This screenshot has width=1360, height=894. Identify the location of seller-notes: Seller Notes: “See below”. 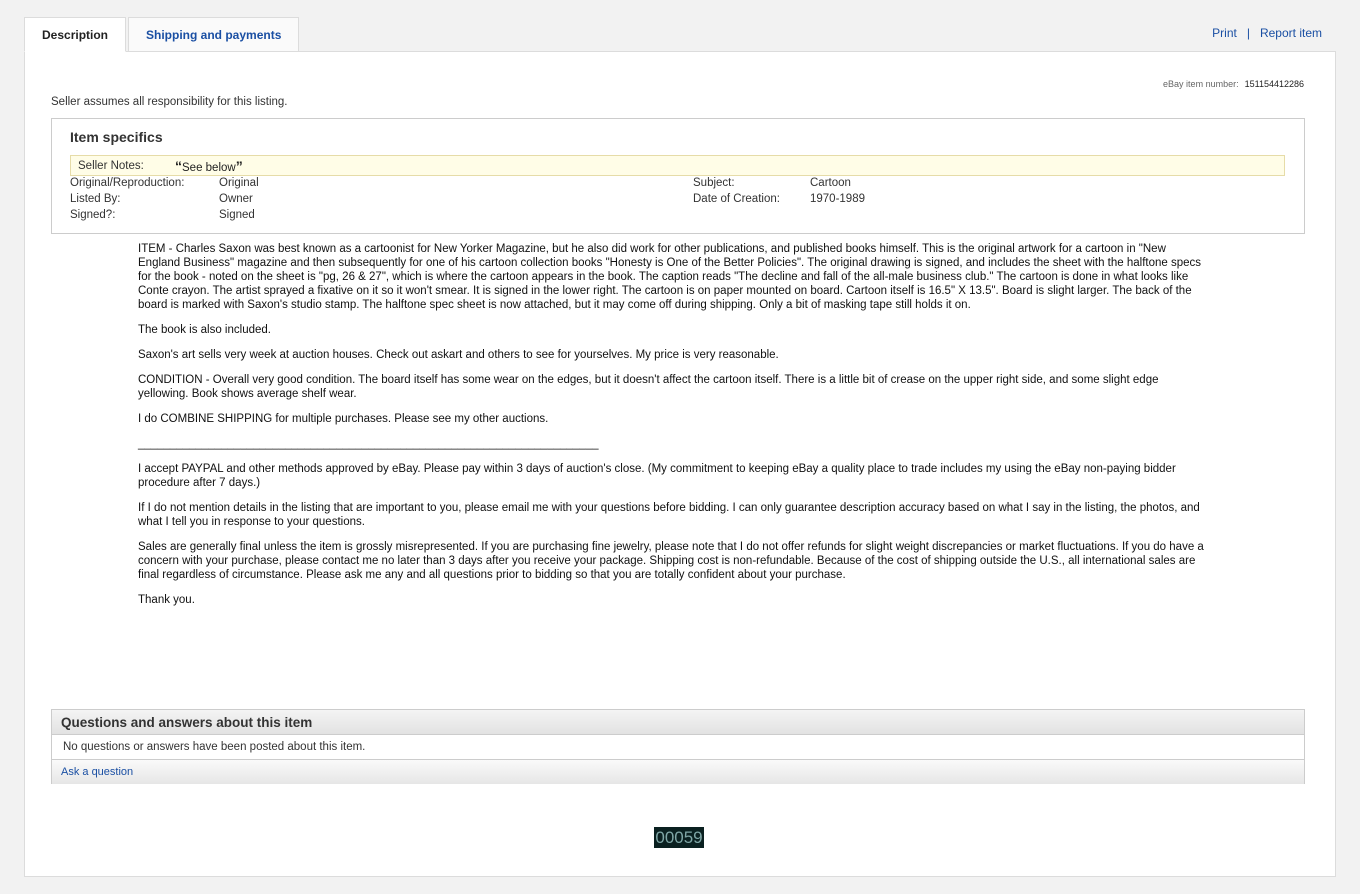
(677, 165).